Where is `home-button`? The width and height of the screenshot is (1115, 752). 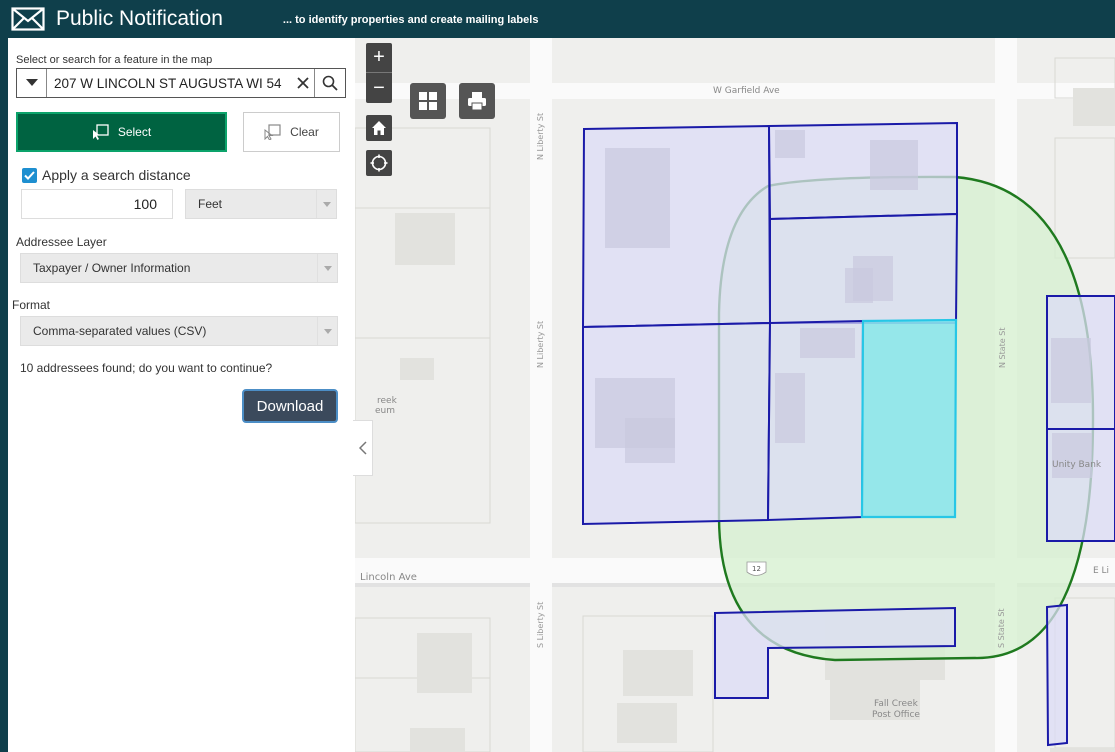 home-button is located at coordinates (379, 128).